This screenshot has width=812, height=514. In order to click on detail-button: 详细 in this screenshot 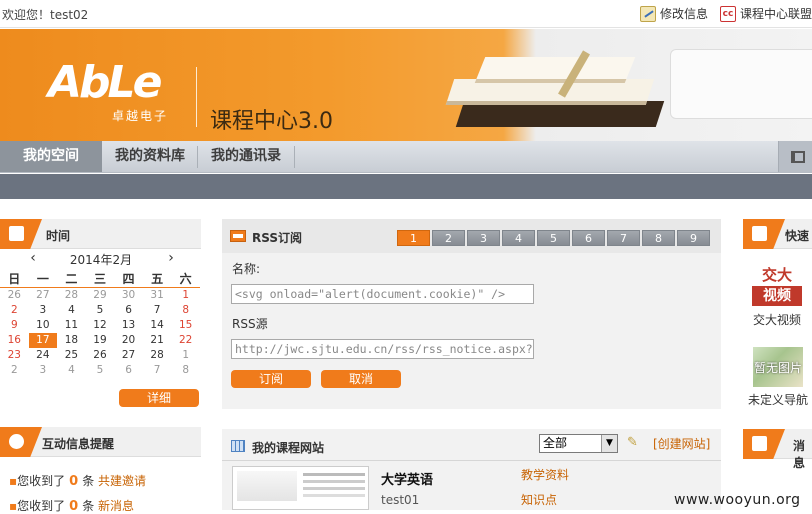, I will do `click(159, 398)`.